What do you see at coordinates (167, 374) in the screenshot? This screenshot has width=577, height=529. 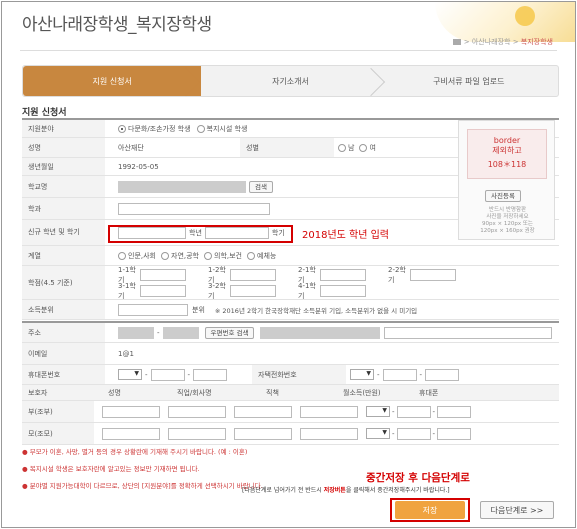 I see `mobile-mid` at bounding box center [167, 374].